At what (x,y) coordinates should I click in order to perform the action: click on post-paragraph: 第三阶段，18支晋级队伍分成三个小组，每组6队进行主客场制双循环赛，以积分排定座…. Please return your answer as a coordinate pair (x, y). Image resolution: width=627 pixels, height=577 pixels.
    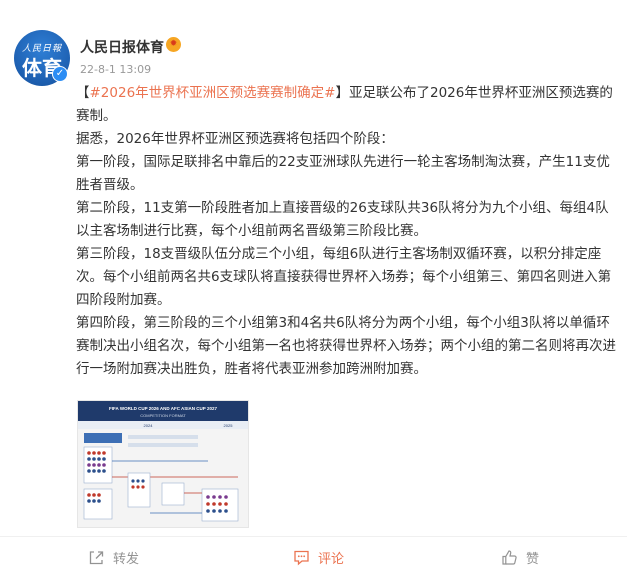
    Looking at the image, I should click on (344, 277).